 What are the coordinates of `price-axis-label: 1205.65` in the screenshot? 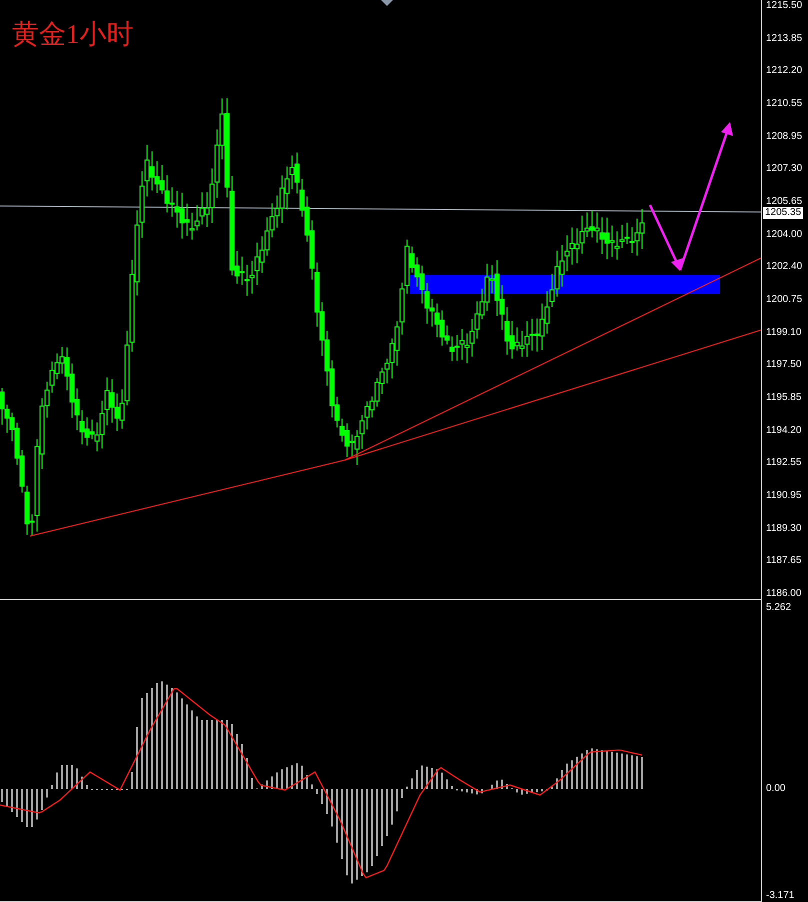 It's located at (785, 202).